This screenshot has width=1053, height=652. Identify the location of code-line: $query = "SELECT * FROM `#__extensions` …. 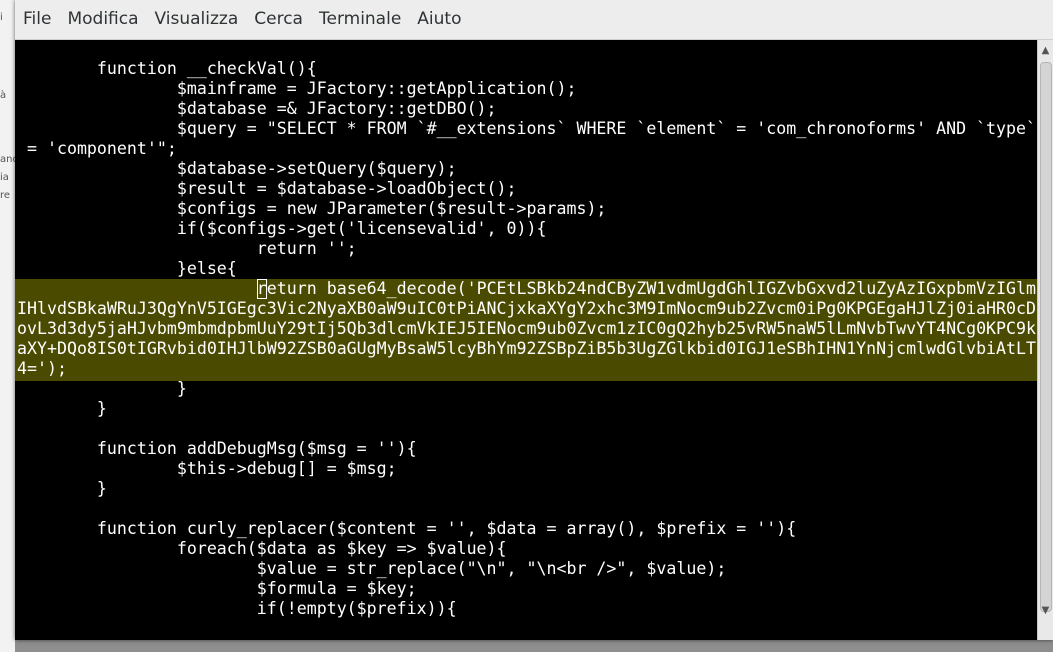
(527, 128).